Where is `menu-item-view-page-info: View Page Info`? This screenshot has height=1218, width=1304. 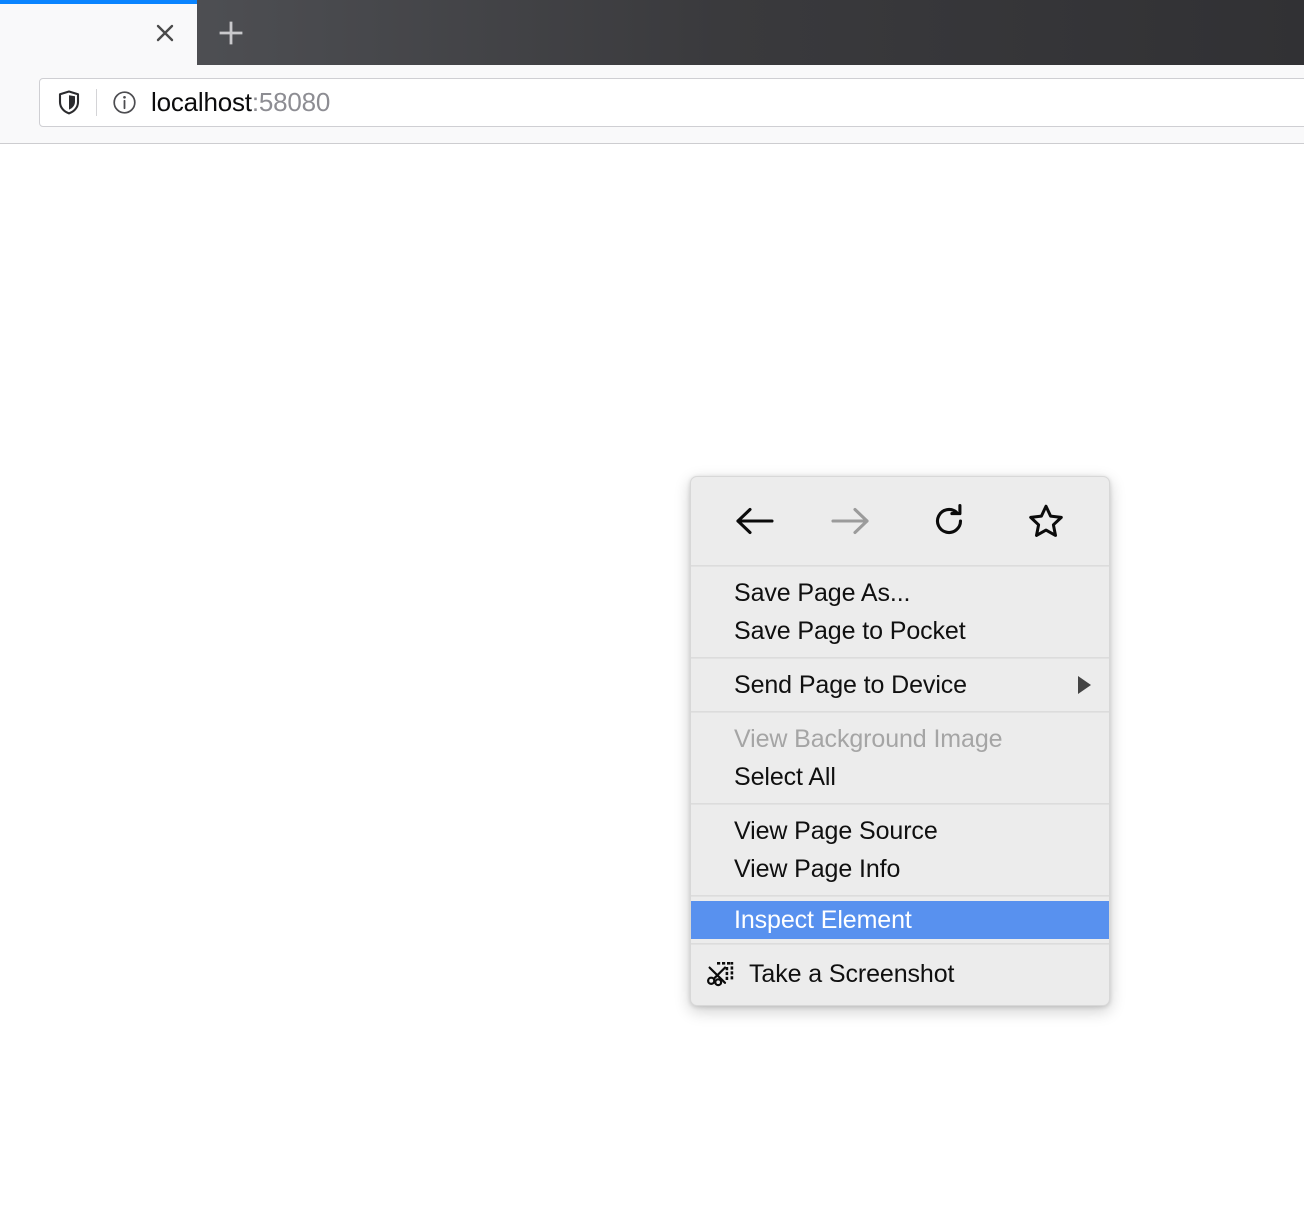 menu-item-view-page-info: View Page Info is located at coordinates (900, 869).